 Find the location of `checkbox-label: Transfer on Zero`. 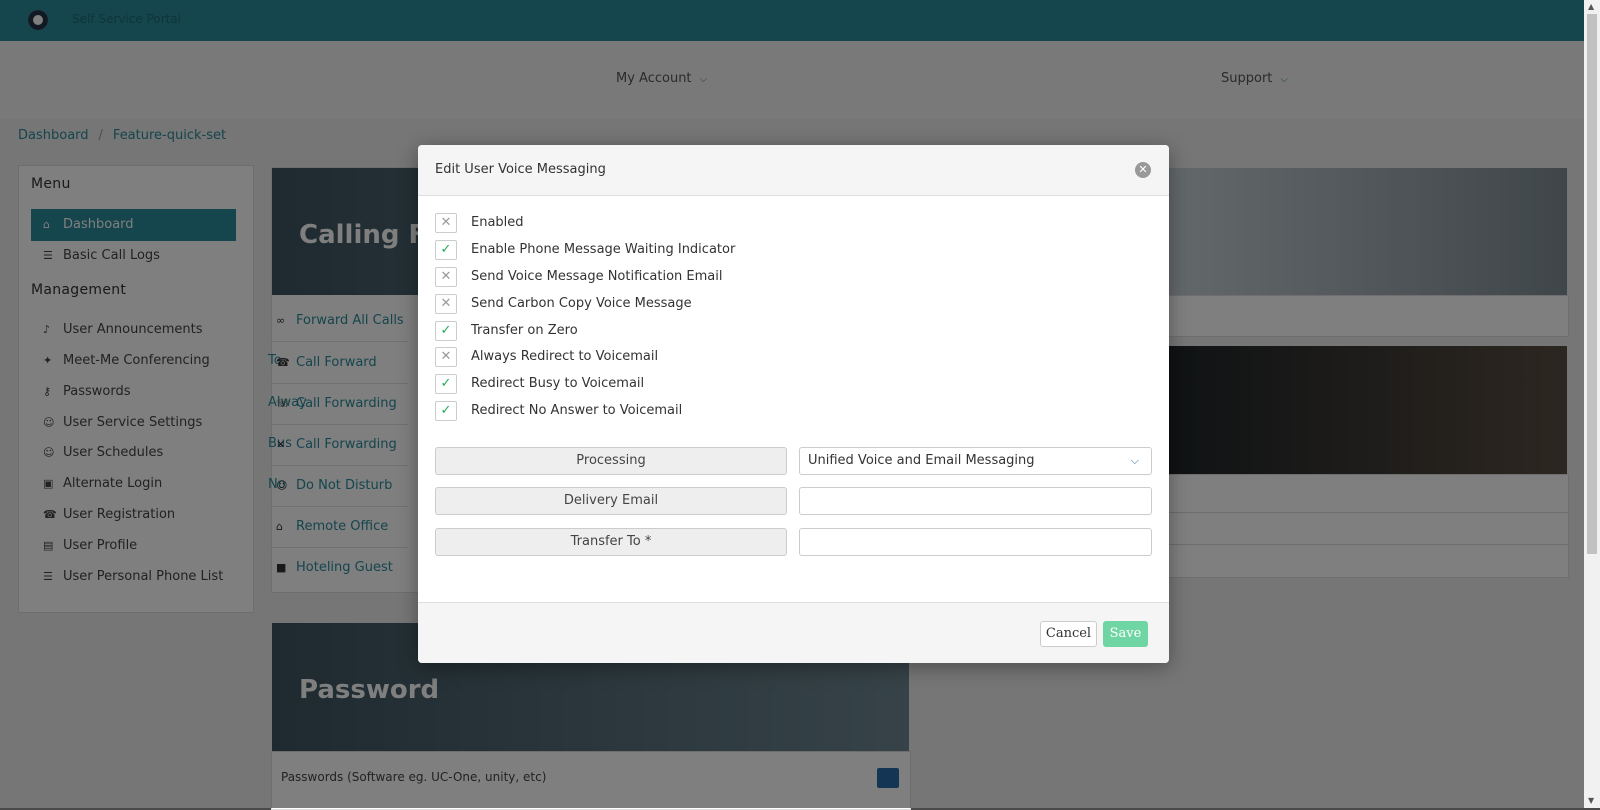

checkbox-label: Transfer on Zero is located at coordinates (524, 330).